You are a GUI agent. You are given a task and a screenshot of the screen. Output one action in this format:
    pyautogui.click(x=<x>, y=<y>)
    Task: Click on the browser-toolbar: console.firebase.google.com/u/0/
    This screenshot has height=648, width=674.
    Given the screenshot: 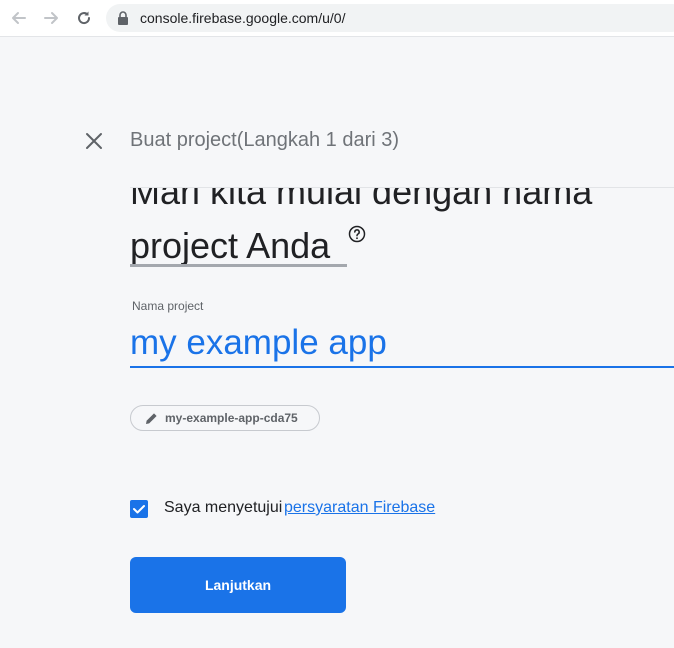 What is the action you would take?
    pyautogui.click(x=337, y=18)
    